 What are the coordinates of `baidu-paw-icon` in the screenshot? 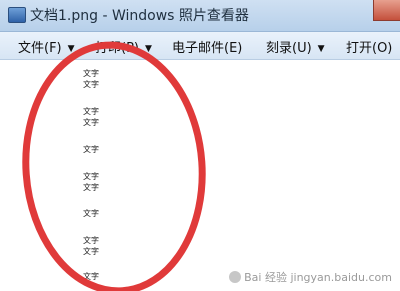 It's located at (235, 277).